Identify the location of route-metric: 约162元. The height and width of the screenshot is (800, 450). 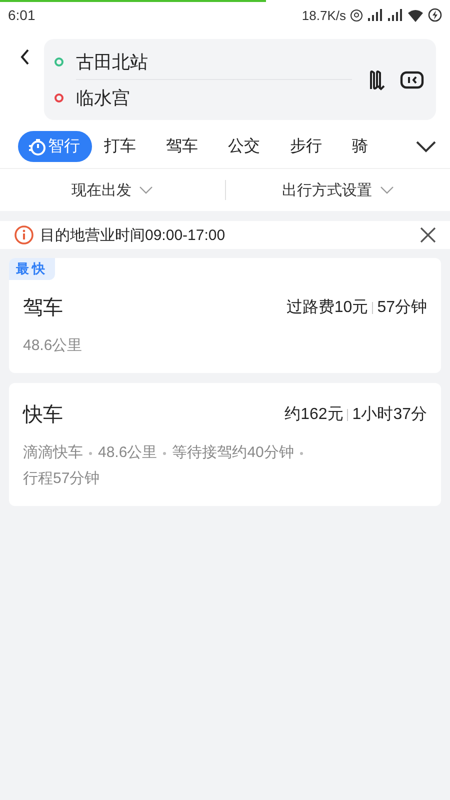
(314, 415).